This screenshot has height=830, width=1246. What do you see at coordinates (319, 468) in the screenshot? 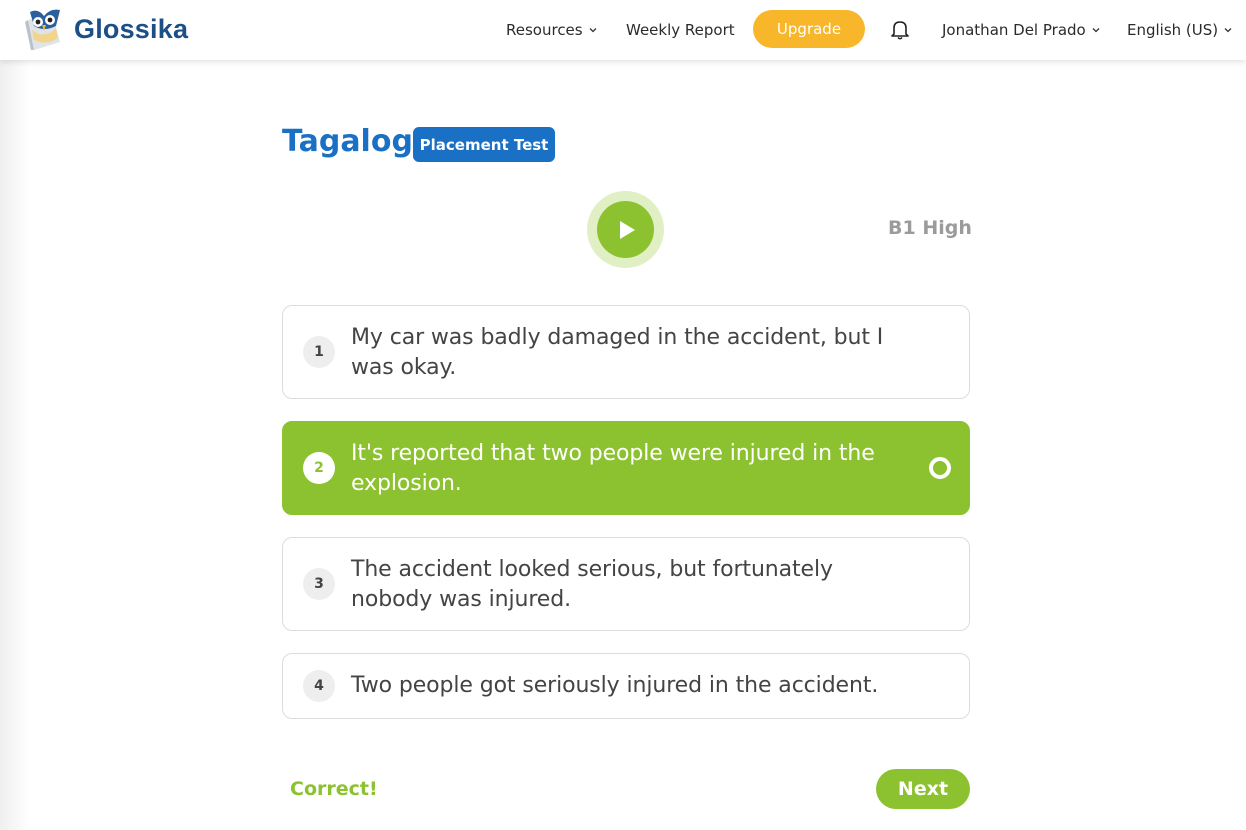
I see `option-number: 2` at bounding box center [319, 468].